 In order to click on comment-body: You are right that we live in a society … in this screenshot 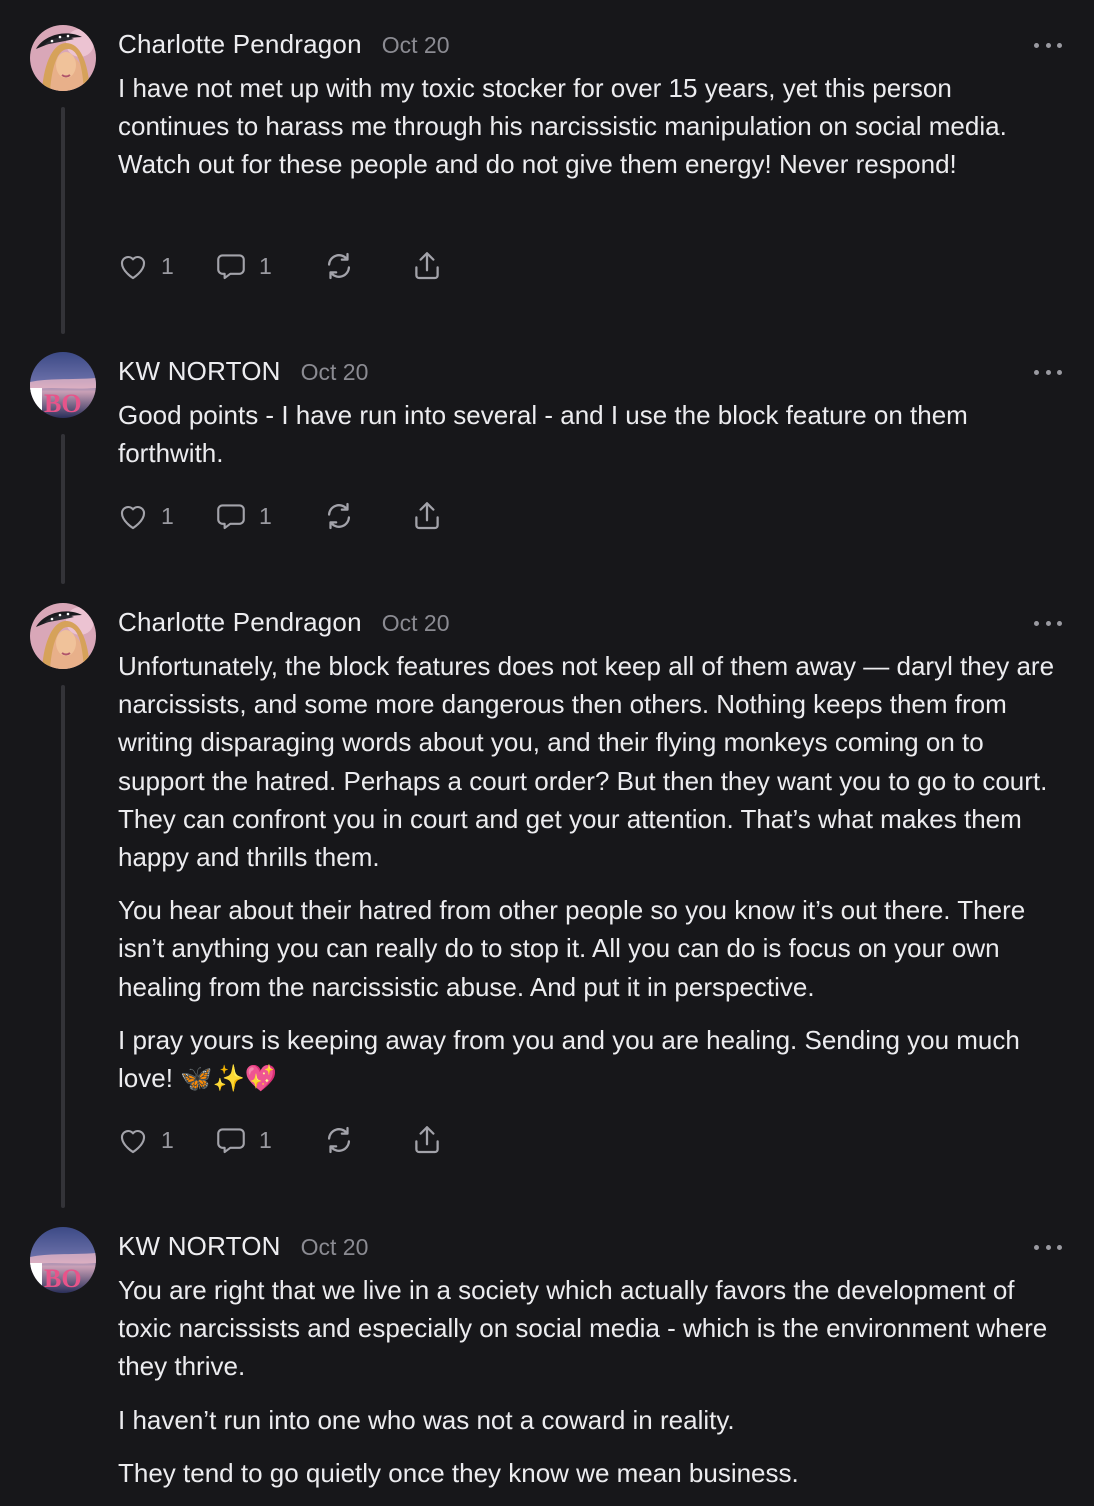, I will do `click(593, 1381)`.